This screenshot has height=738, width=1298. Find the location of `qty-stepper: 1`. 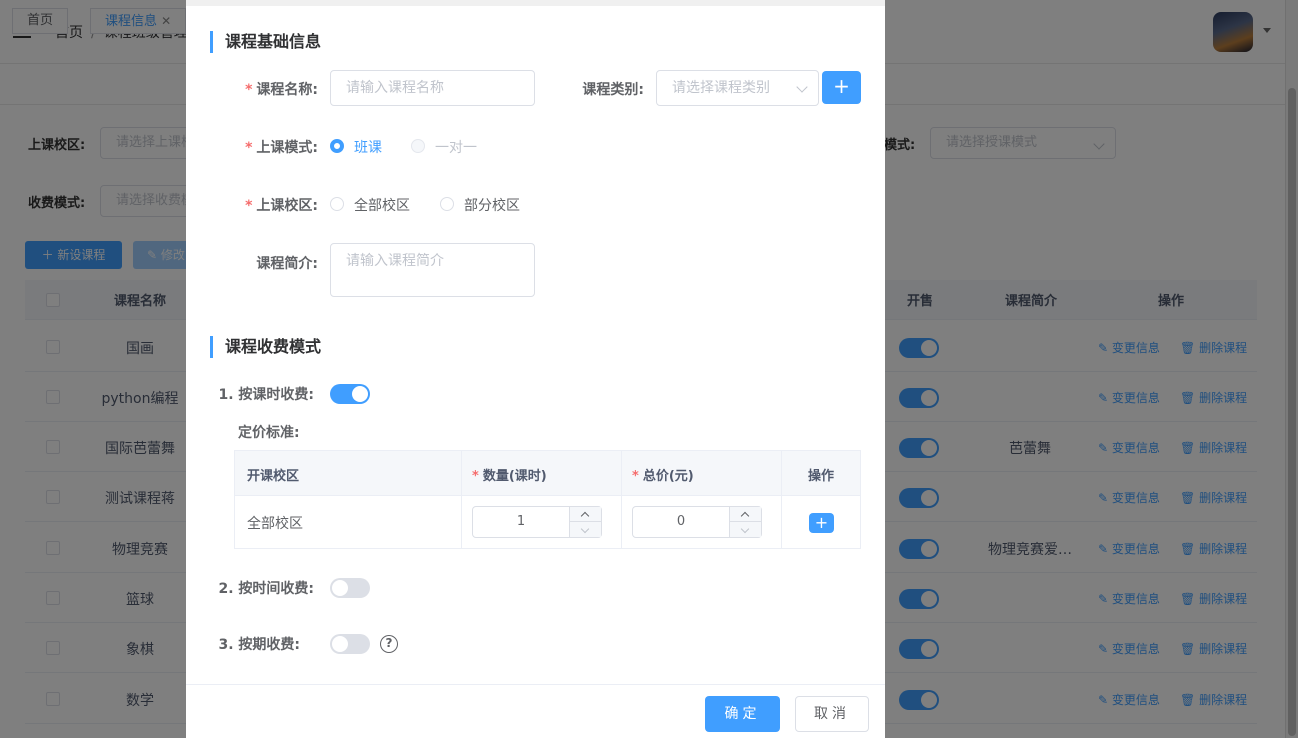

qty-stepper: 1 is located at coordinates (537, 522).